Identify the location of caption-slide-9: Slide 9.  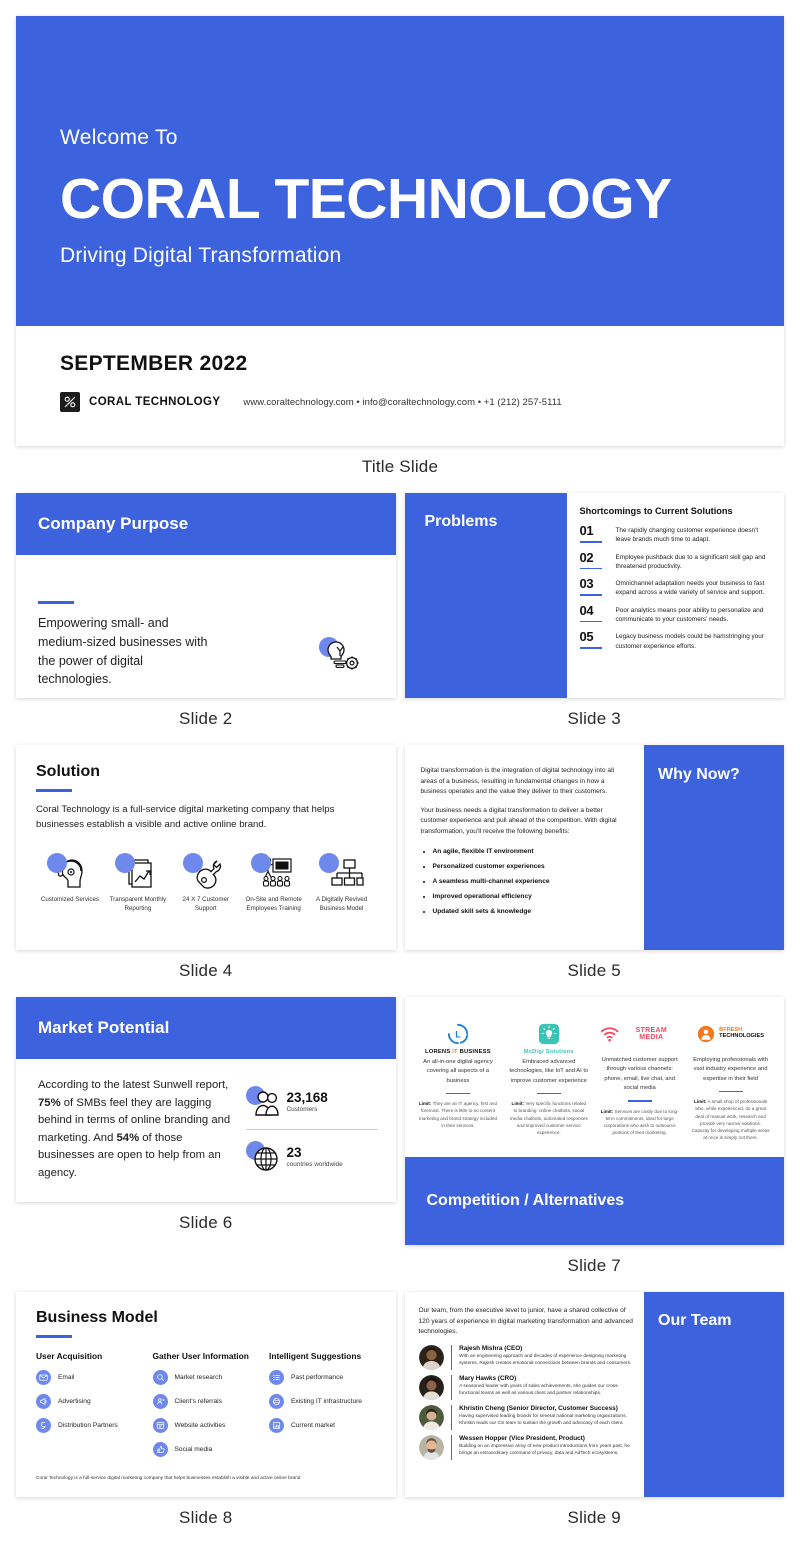
(594, 1517).